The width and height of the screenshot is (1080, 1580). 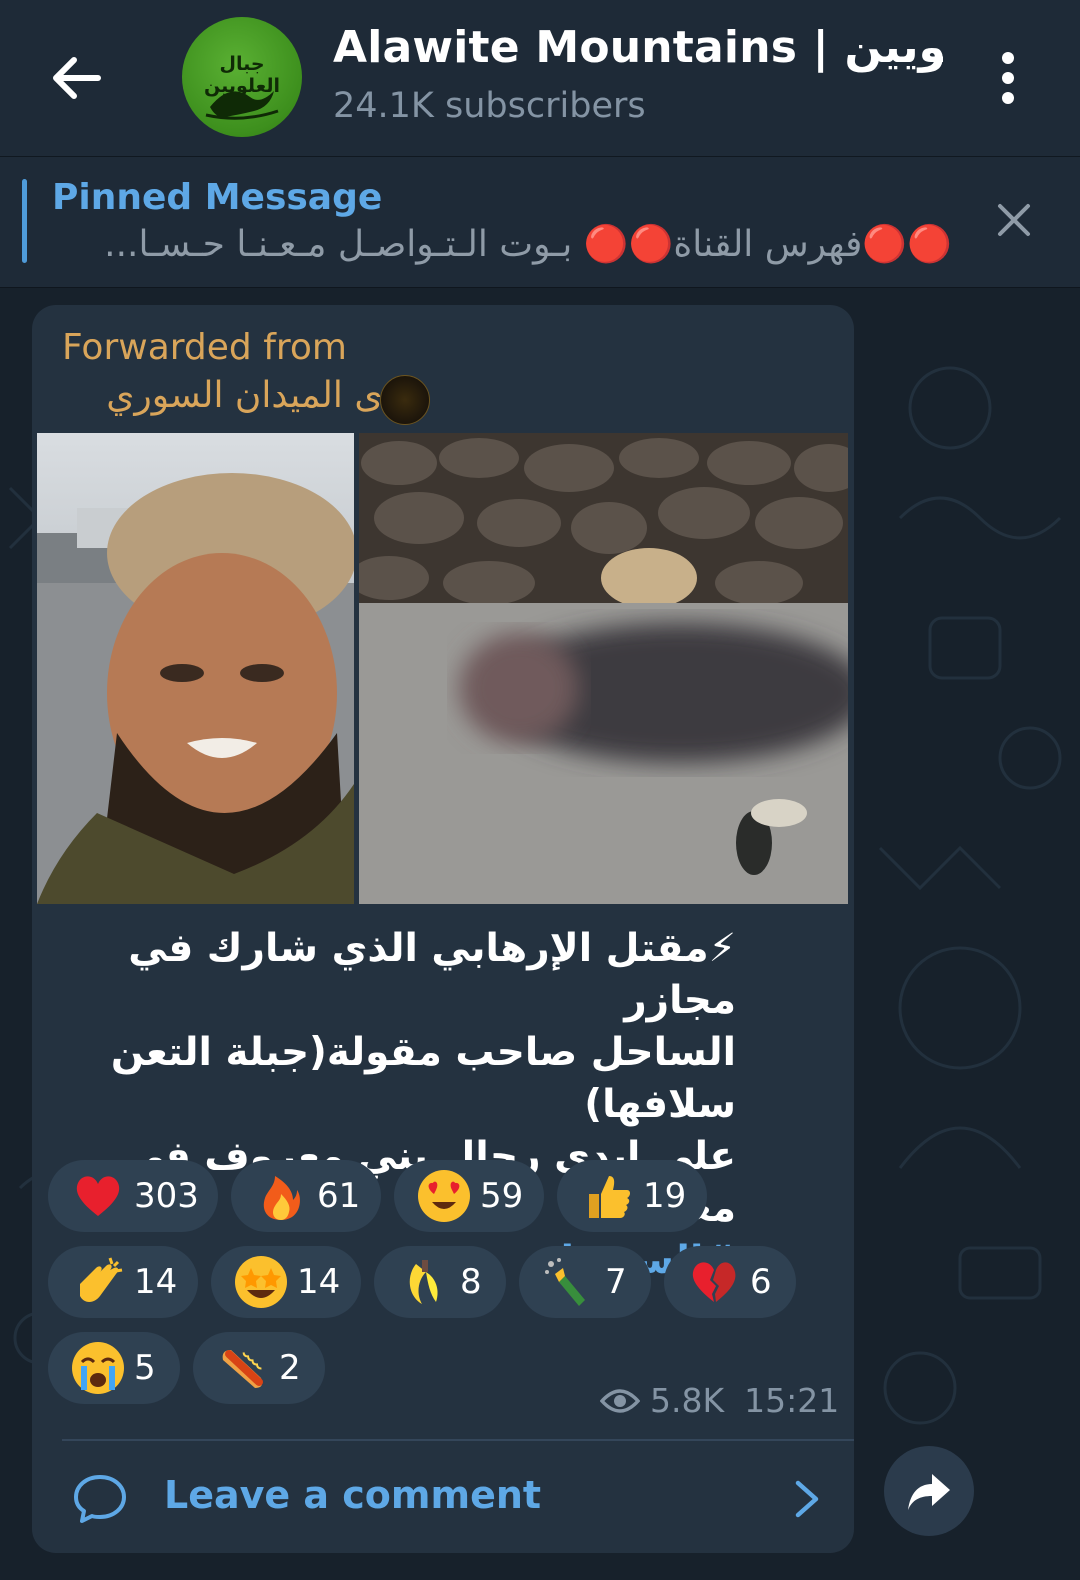 I want to click on leave-comment-label: Leave a comment, so click(x=353, y=1495).